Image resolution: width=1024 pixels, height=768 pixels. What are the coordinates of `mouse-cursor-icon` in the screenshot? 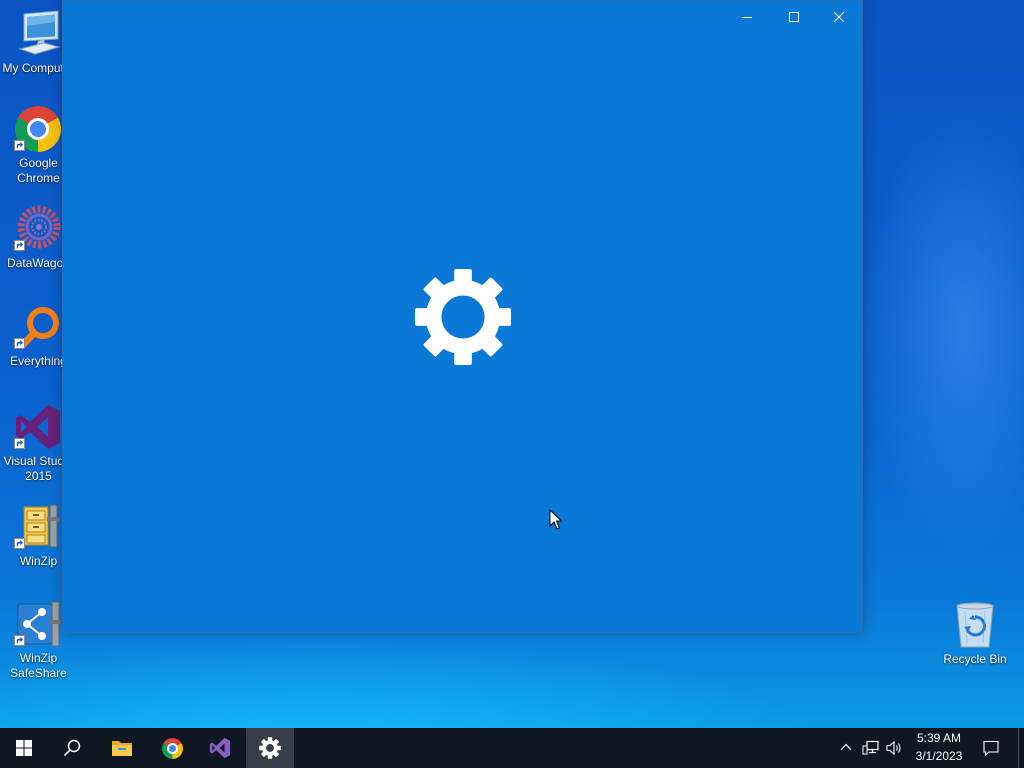 It's located at (555, 519).